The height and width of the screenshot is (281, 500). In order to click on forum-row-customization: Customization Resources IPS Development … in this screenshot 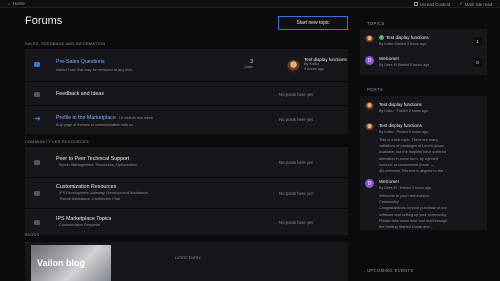, I will do `click(186, 192)`.